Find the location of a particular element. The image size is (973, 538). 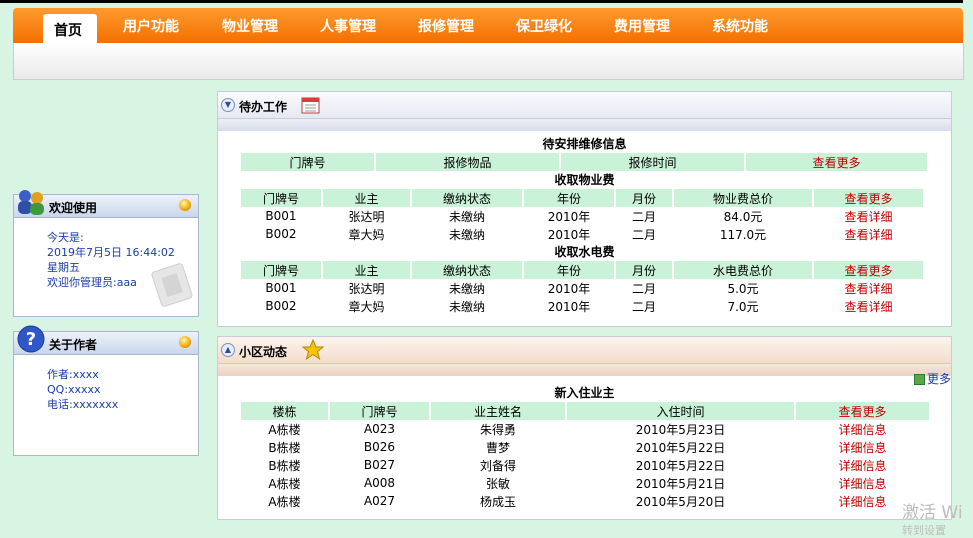

utility-fee-more-link: 查看更多 is located at coordinates (868, 270).